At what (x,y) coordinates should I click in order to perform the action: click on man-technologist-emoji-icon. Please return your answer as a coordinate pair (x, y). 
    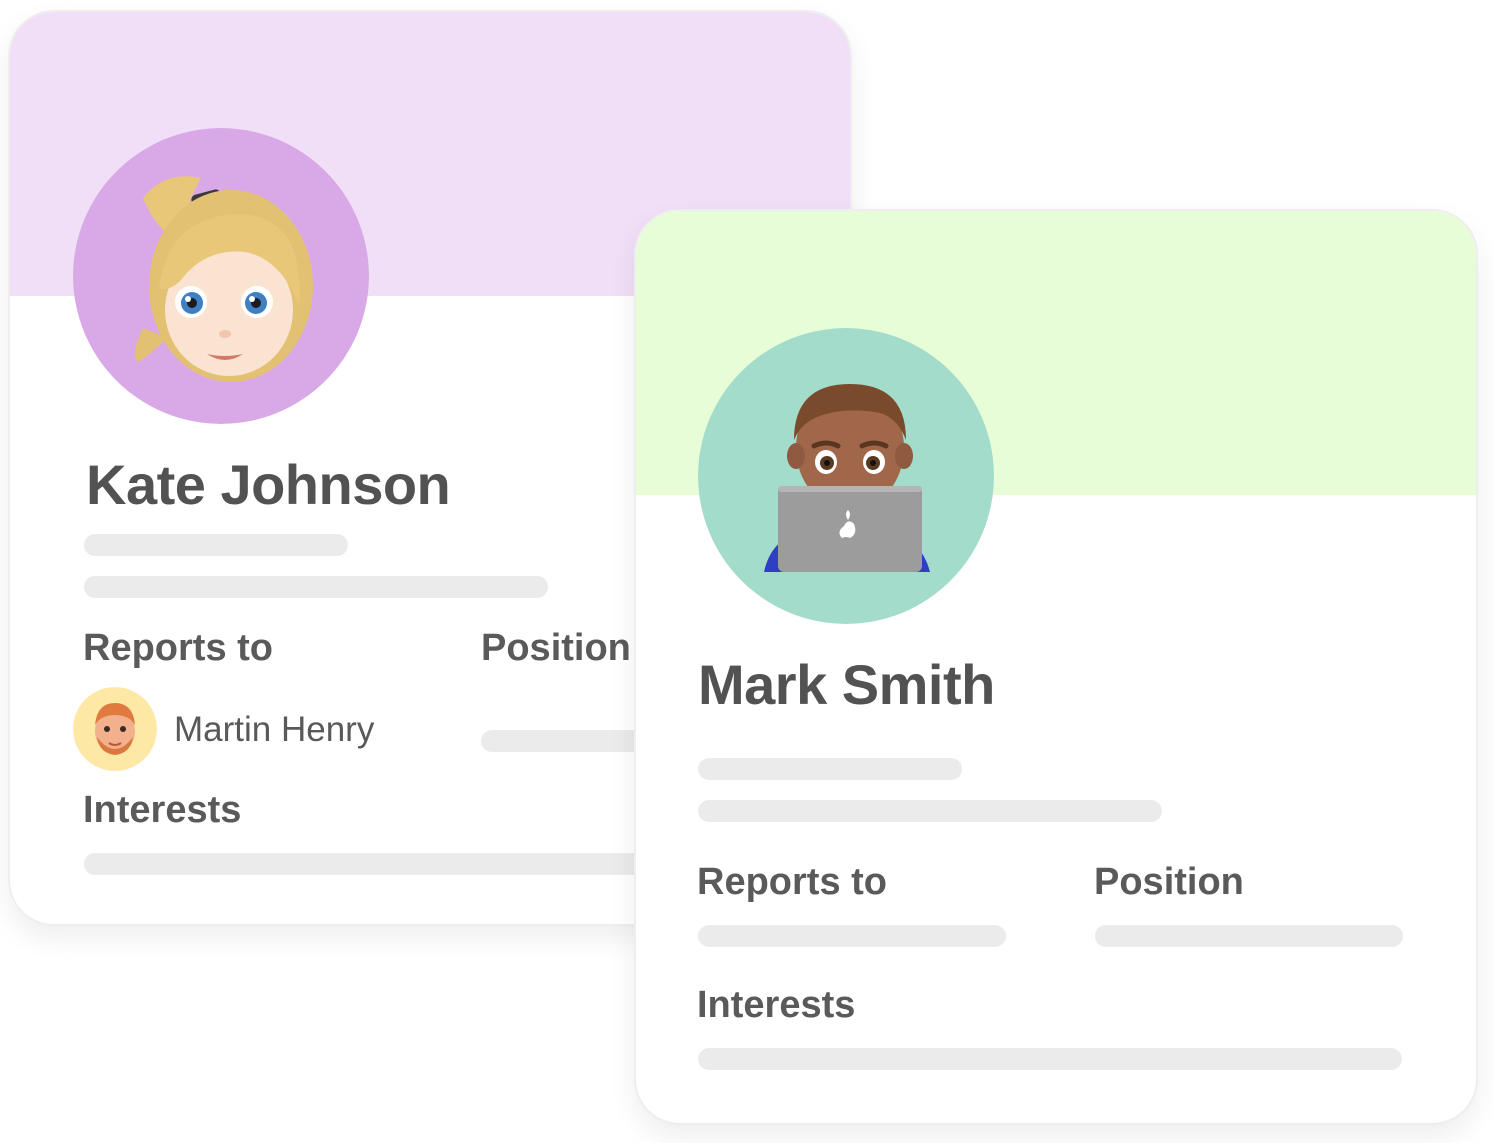
    Looking at the image, I should click on (846, 476).